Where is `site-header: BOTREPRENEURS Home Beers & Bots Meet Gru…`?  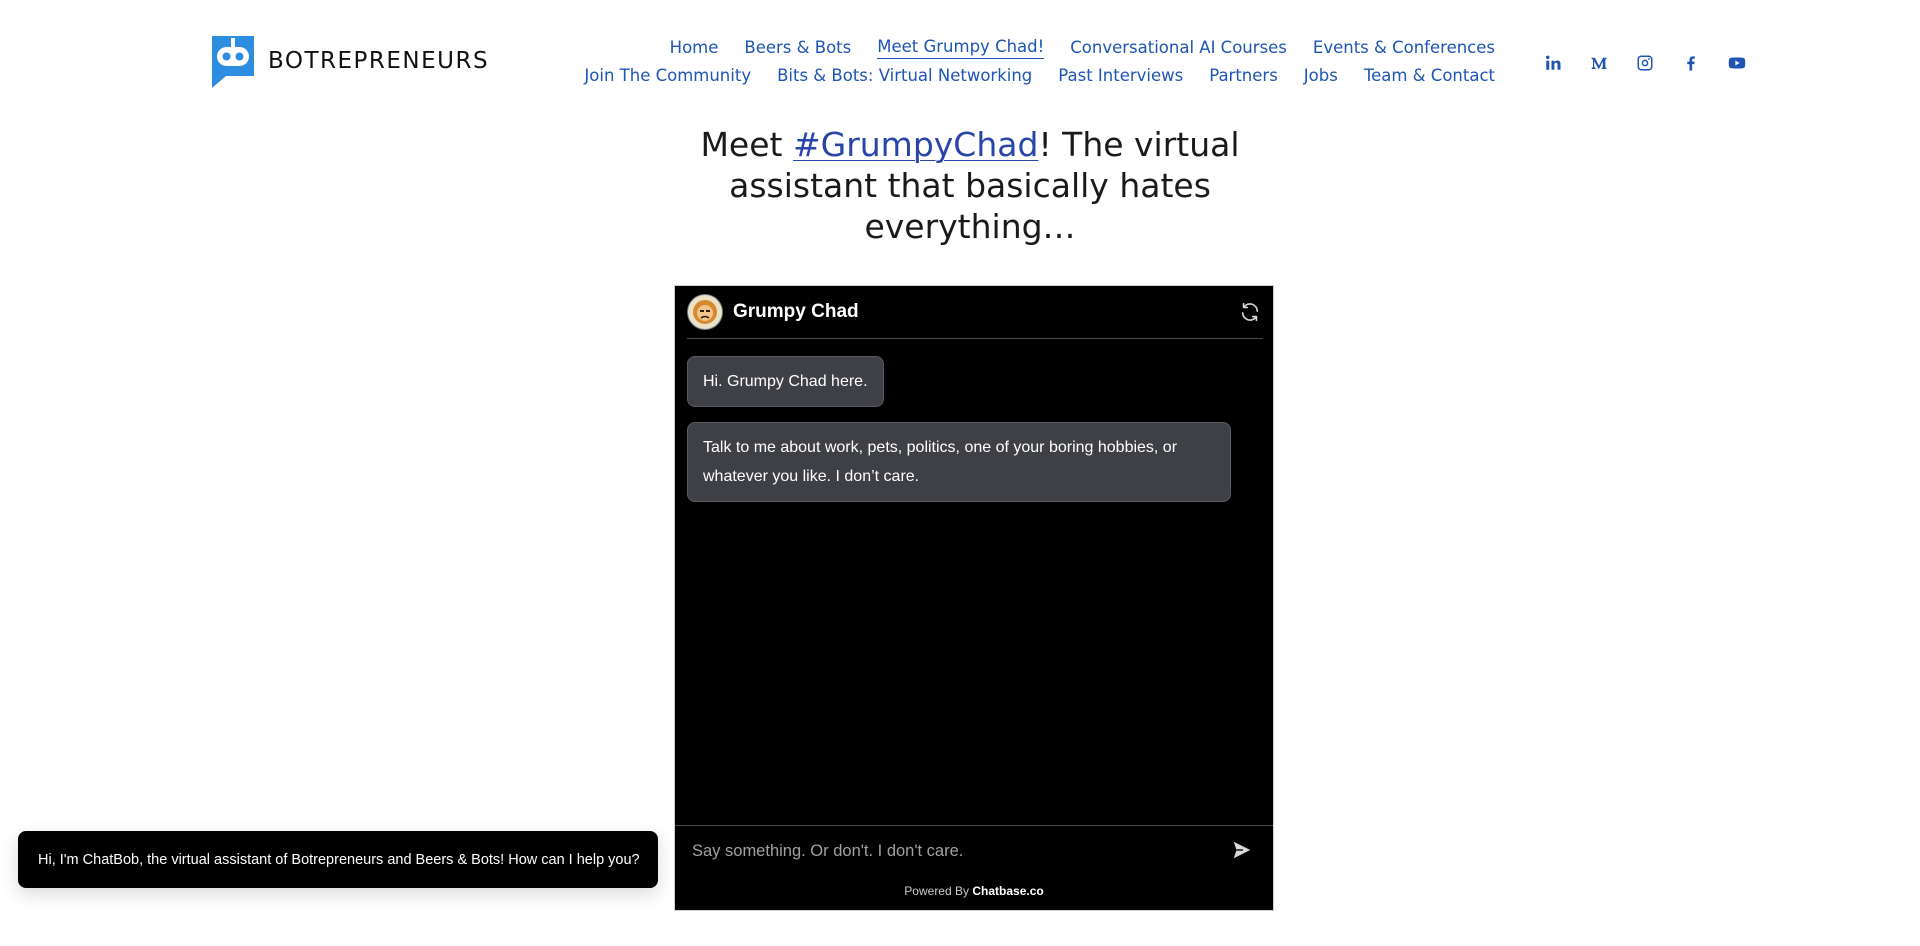
site-header: BOTREPRENEURS Home Beers & Bots Meet Gru… is located at coordinates (960, 55).